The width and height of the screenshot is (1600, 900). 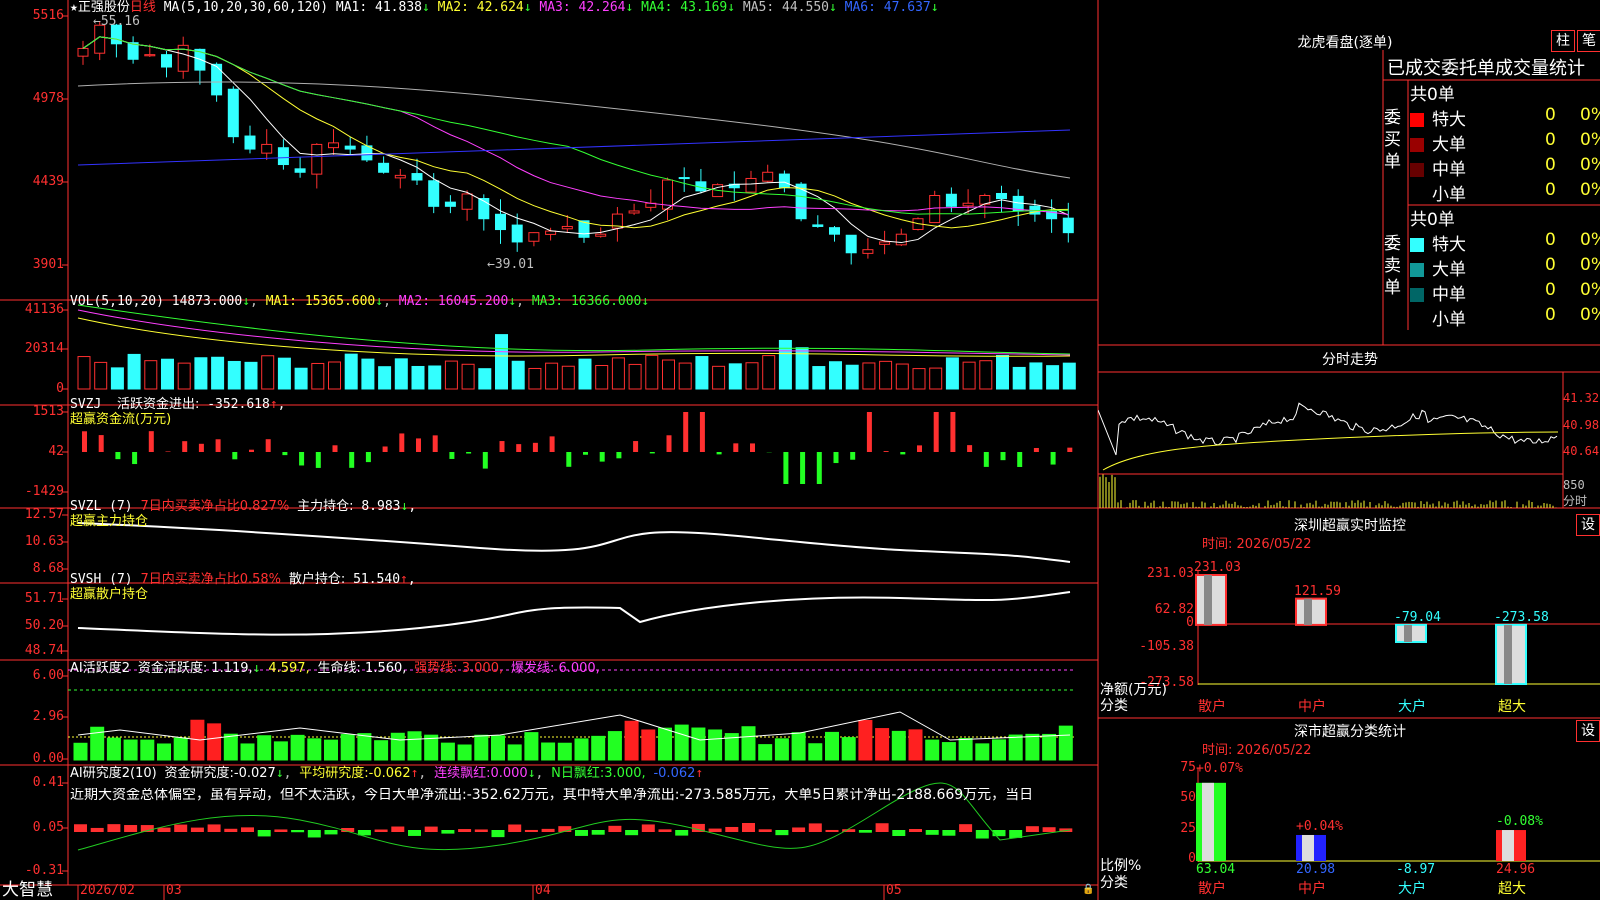 What do you see at coordinates (1121, 866) in the screenshot?
I see `sz-category-axis-label: 比例%` at bounding box center [1121, 866].